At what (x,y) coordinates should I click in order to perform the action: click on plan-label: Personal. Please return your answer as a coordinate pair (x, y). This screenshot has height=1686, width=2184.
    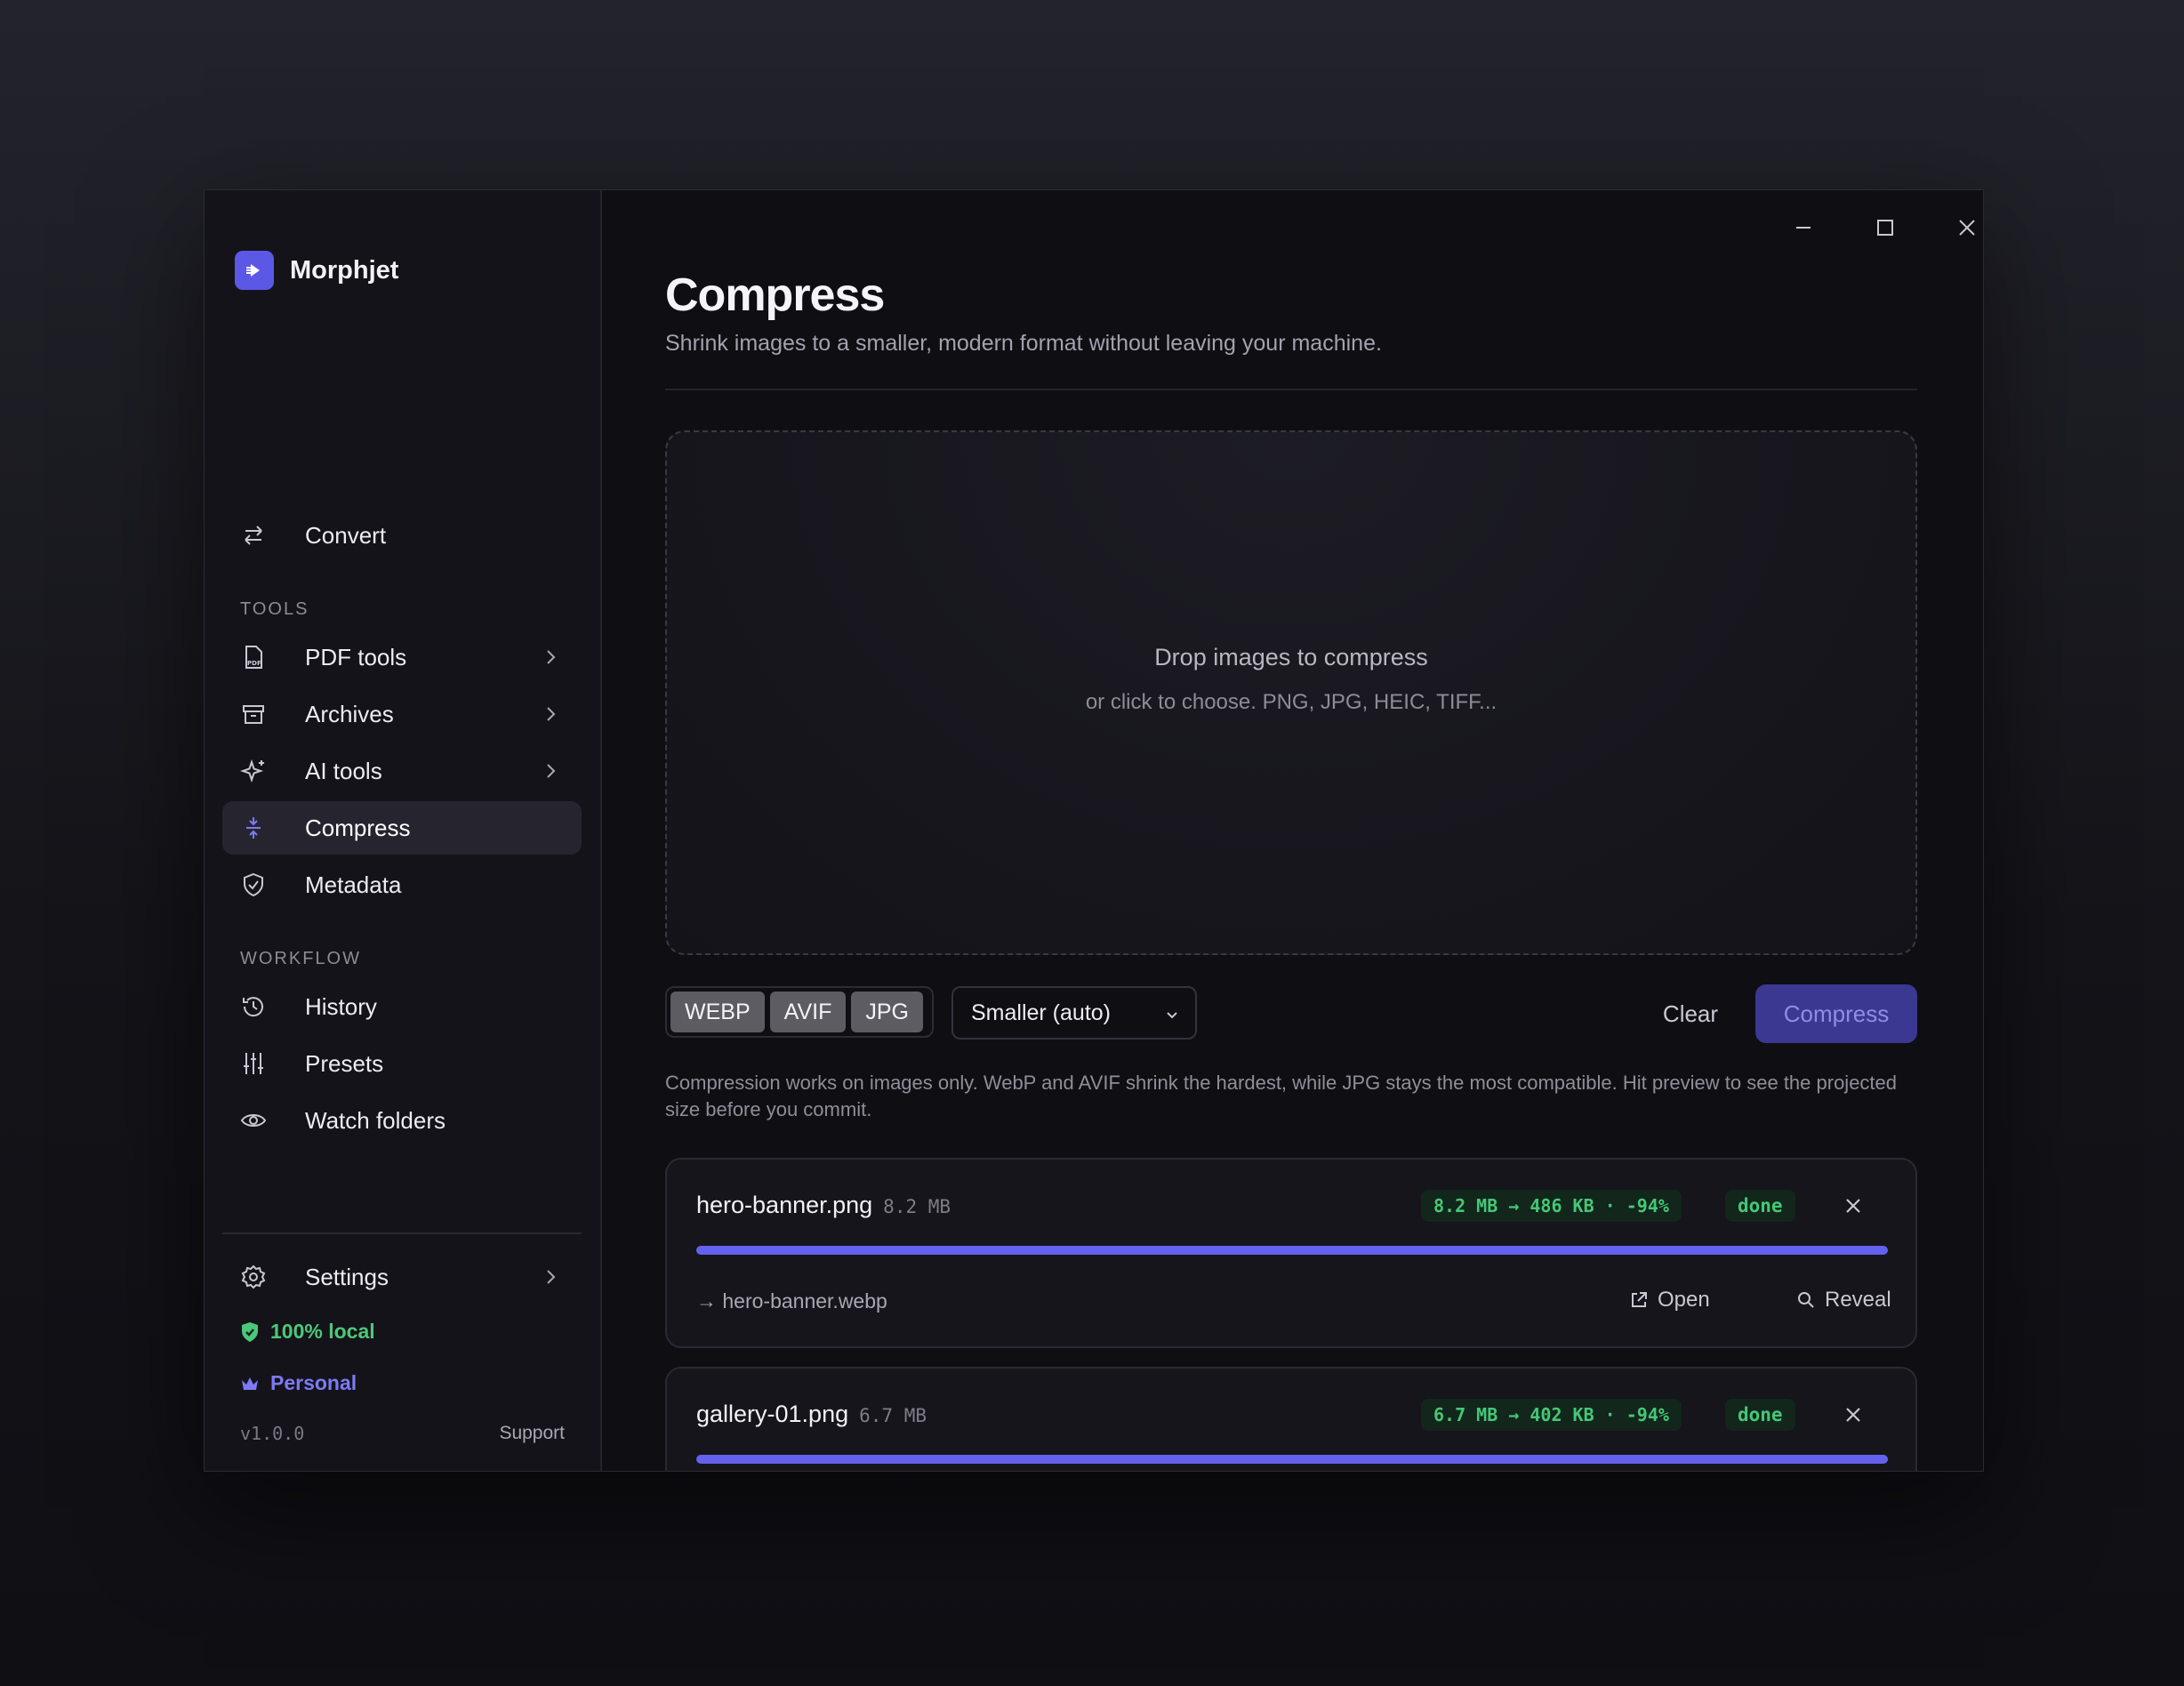
    Looking at the image, I should click on (313, 1382).